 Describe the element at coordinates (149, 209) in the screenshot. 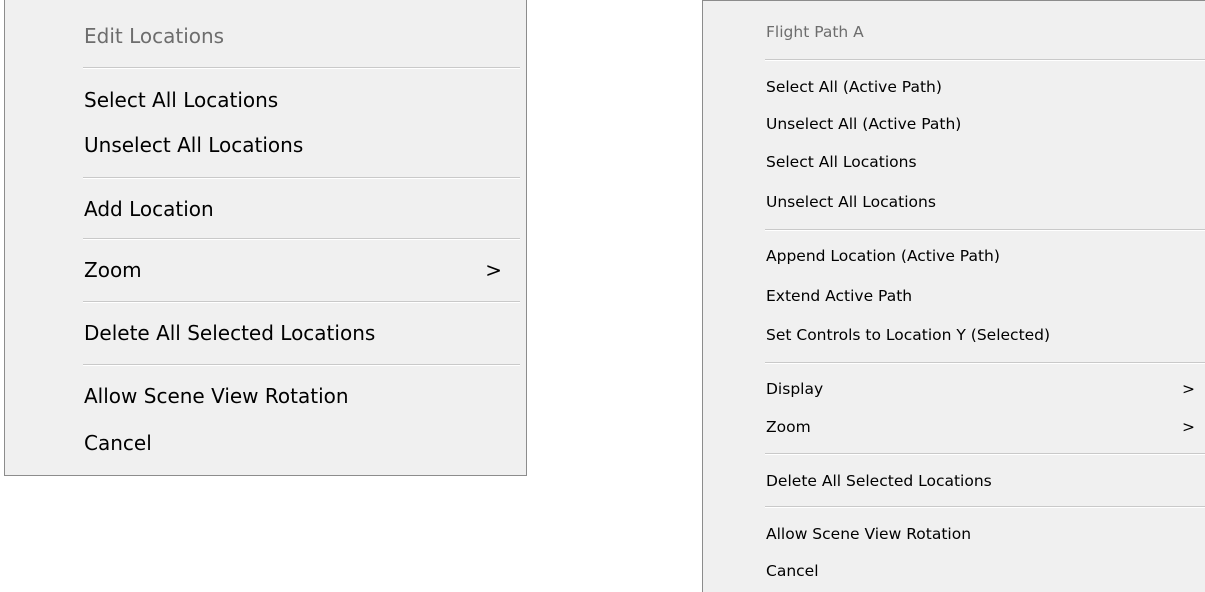

I see `menu-item-label: Add Location` at that location.